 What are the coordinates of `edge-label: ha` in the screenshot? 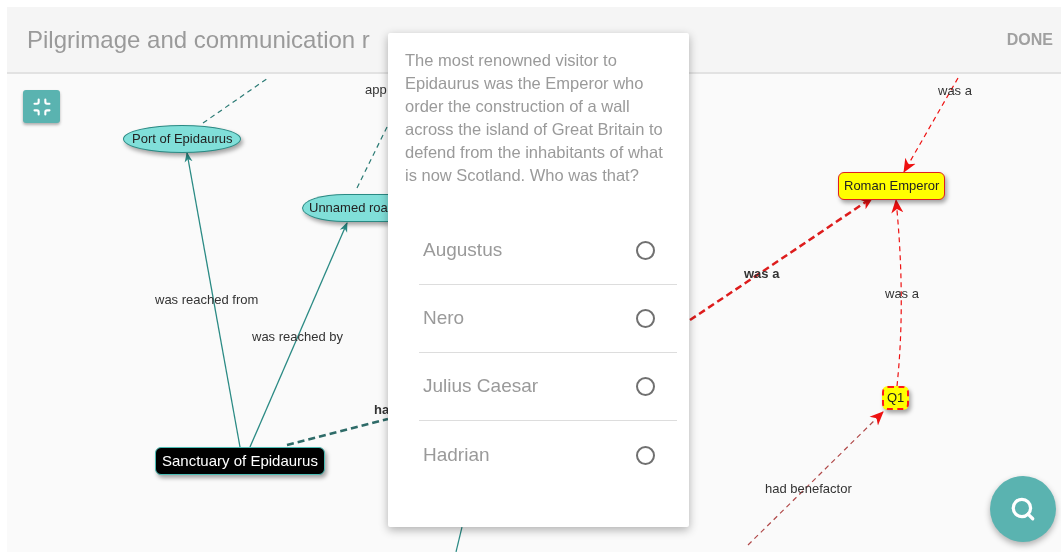 It's located at (382, 410).